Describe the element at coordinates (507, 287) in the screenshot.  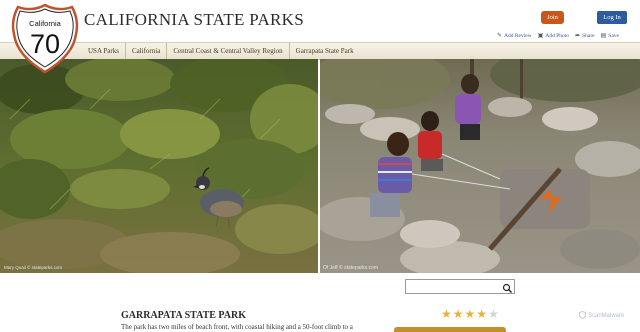
I see `search-icon` at that location.